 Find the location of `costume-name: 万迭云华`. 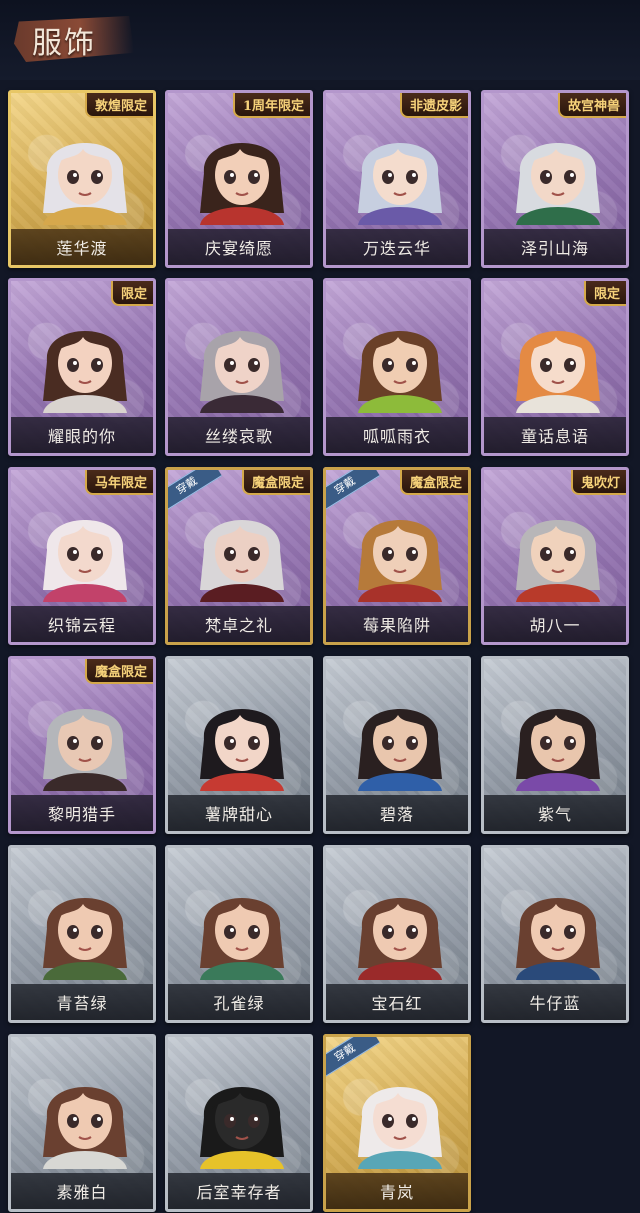

costume-name: 万迭云华 is located at coordinates (396, 248).